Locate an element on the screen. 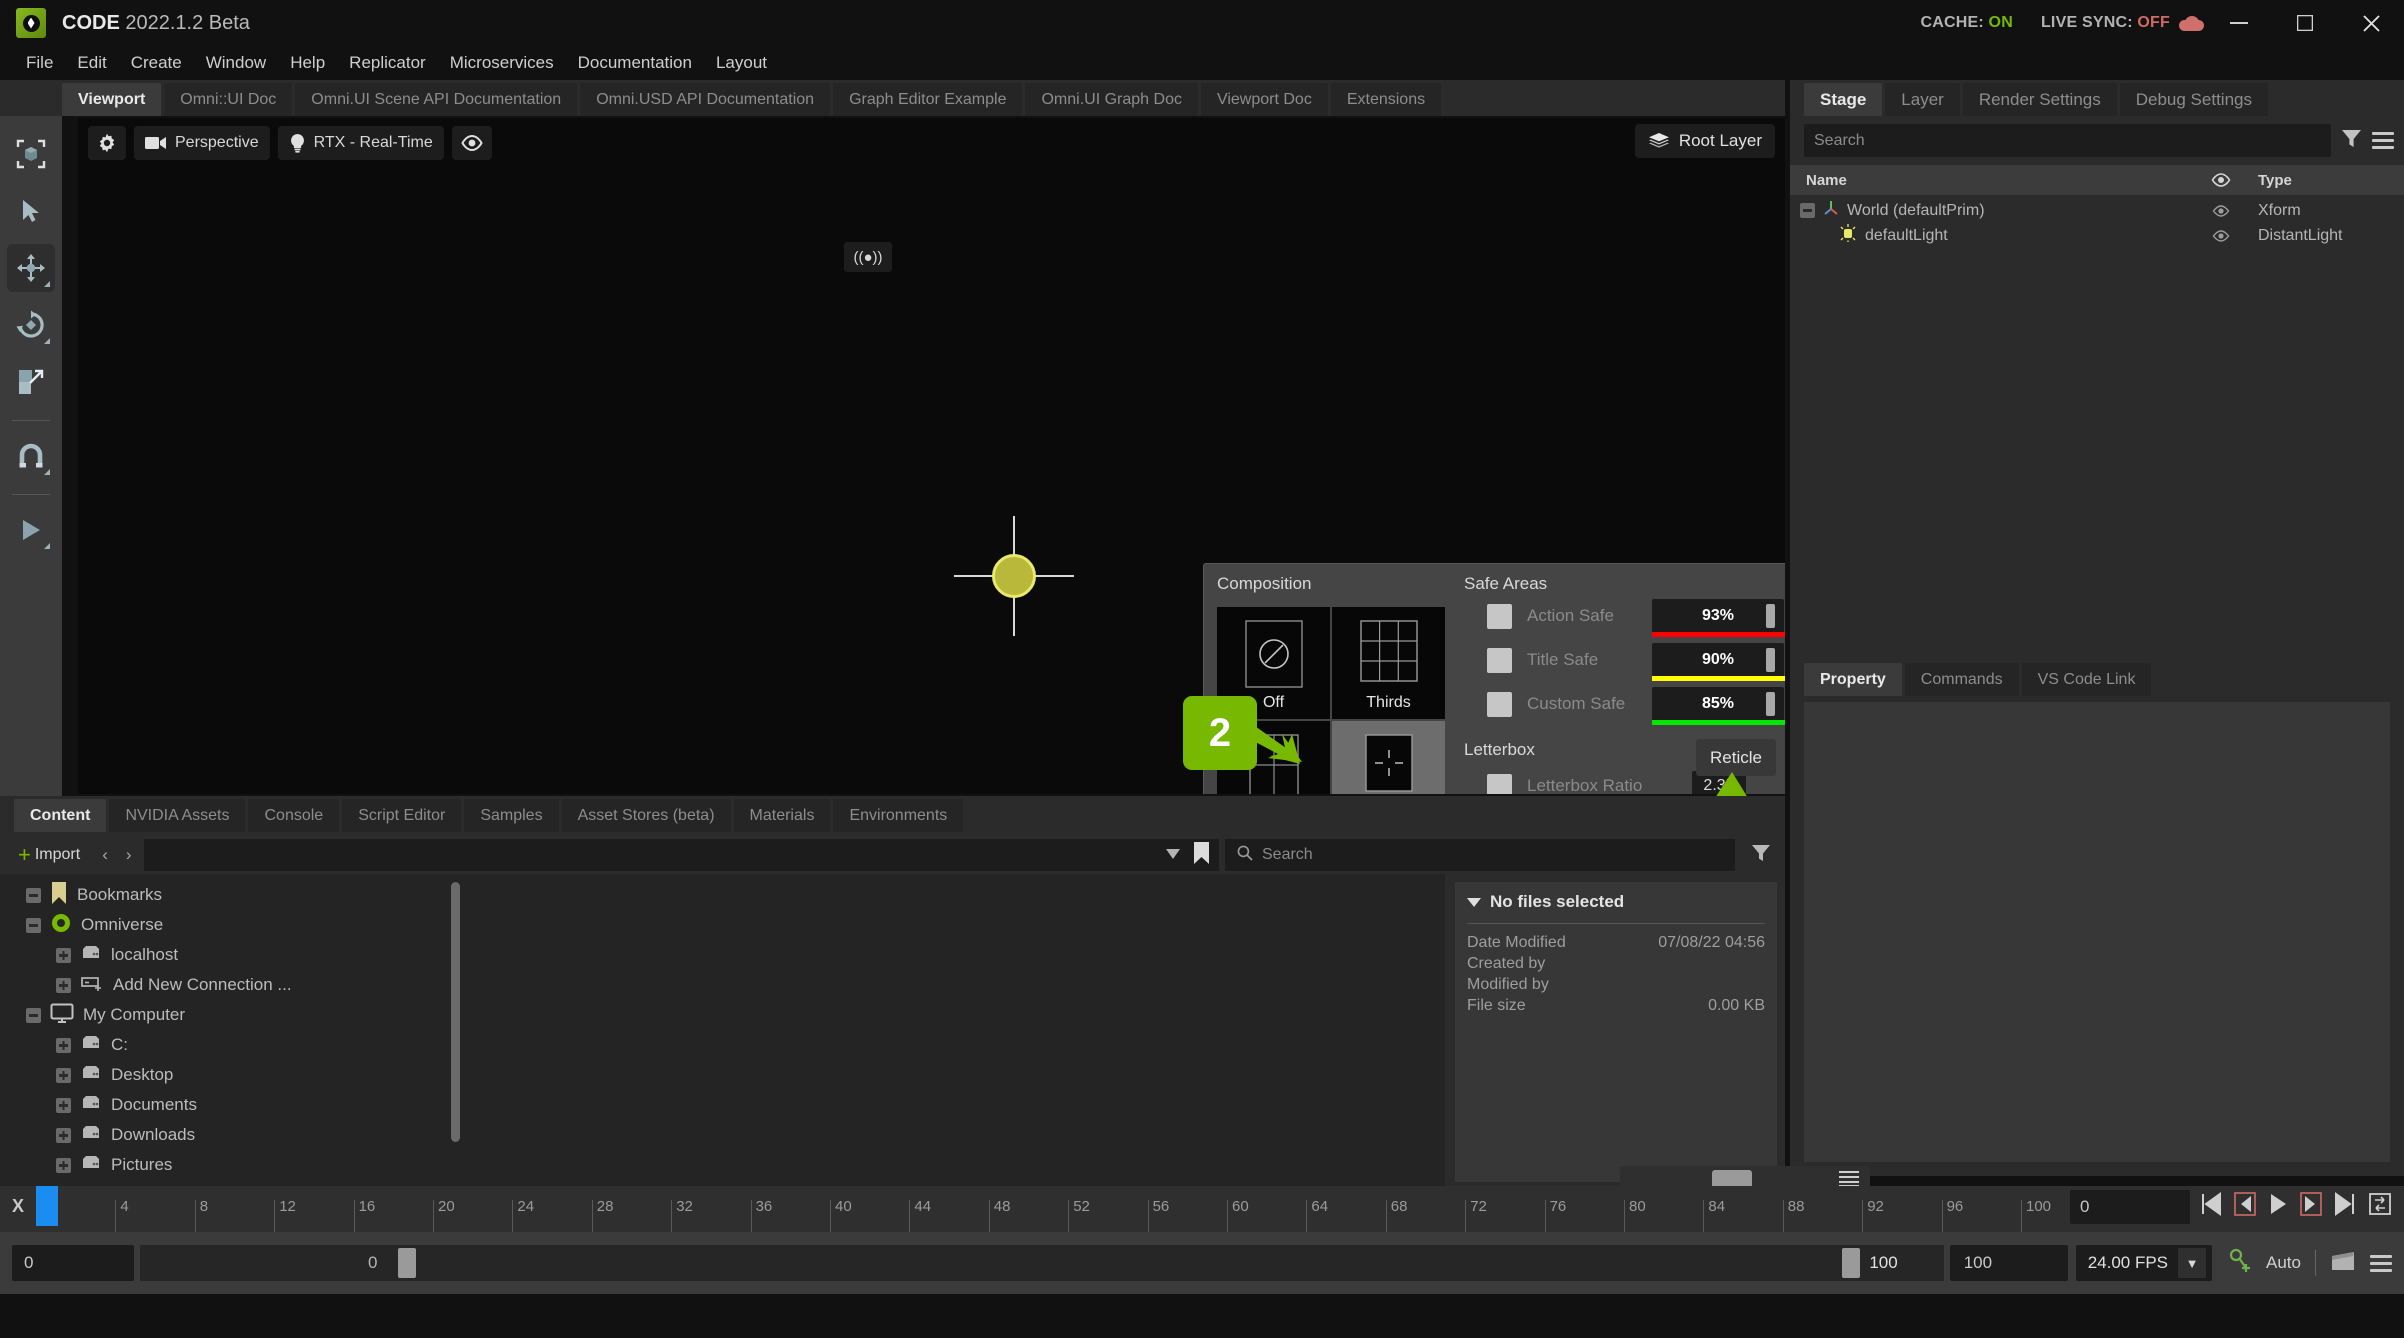 Image resolution: width=2404 pixels, height=1338 pixels. minimize-button is located at coordinates (2239, 23).